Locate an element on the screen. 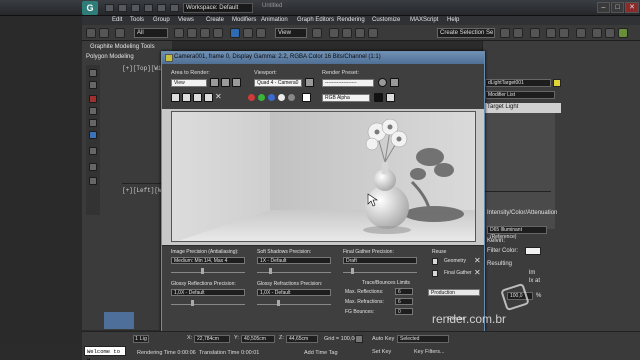 The width and height of the screenshot is (640, 360). close-button: ✕ is located at coordinates (632, 7).